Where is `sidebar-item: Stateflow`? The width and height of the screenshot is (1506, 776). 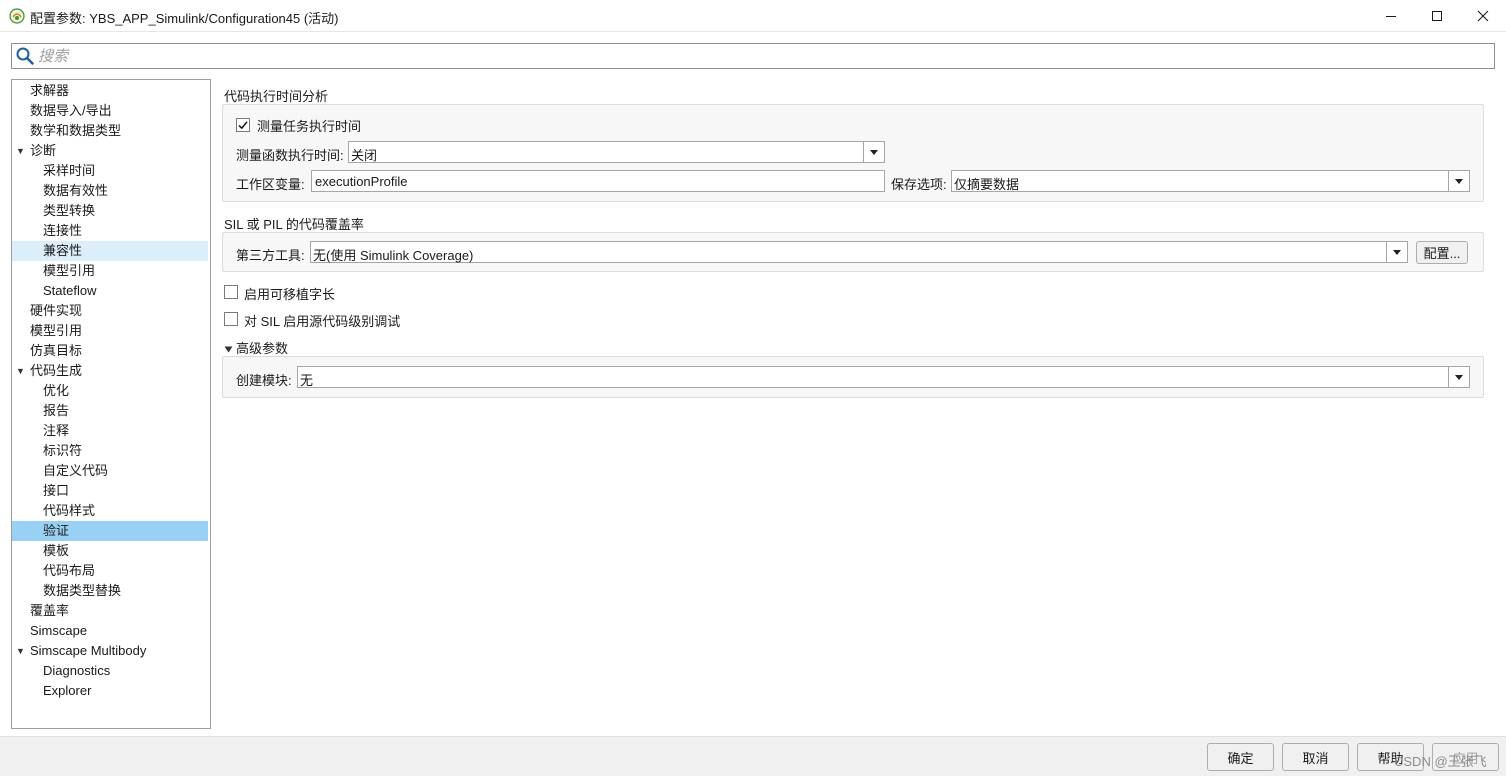
sidebar-item: Stateflow is located at coordinates (110, 291).